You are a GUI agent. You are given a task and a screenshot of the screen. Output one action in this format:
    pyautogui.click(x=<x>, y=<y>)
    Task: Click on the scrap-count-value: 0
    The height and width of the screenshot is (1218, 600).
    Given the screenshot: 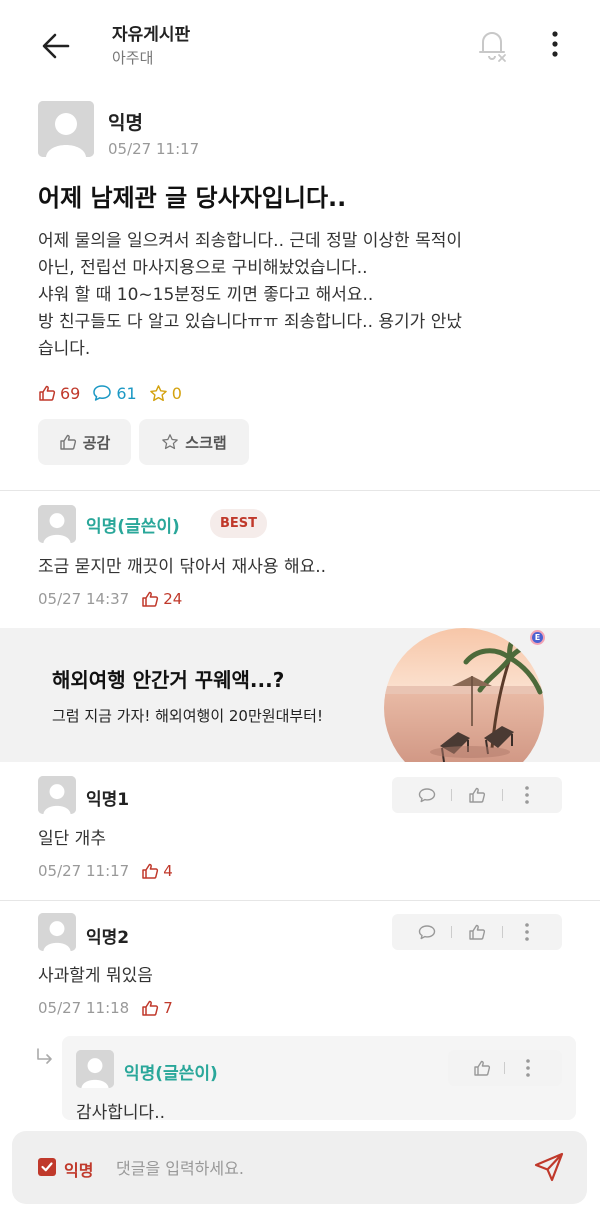 What is the action you would take?
    pyautogui.click(x=176, y=393)
    